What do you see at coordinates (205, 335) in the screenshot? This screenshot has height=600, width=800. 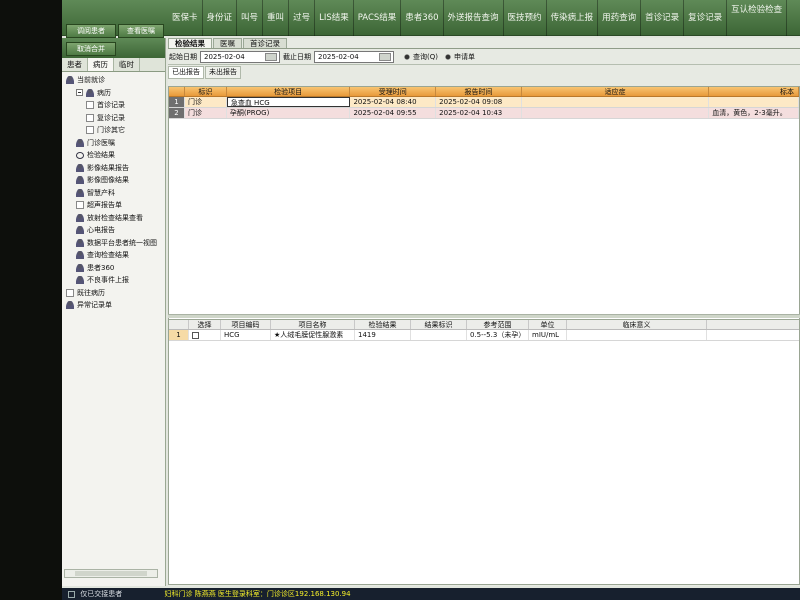 I see `row-select` at bounding box center [205, 335].